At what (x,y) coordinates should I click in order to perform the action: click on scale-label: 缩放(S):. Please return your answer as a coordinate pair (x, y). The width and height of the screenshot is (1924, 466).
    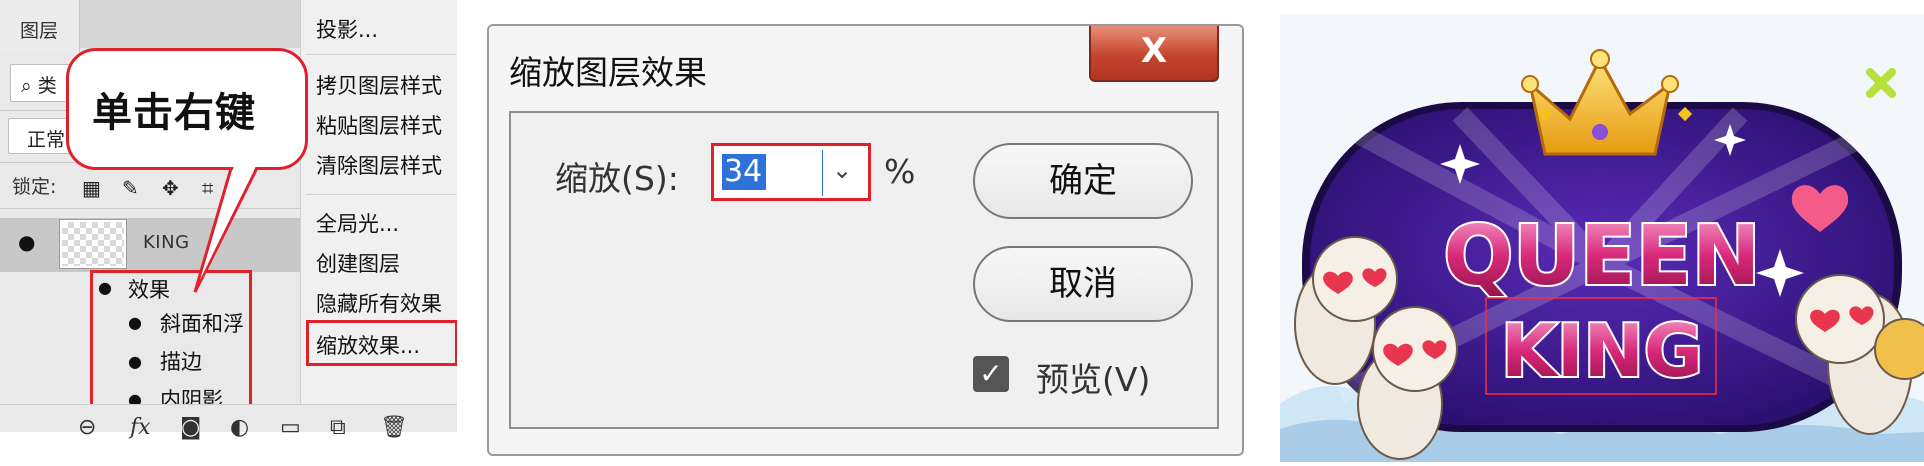
    Looking at the image, I should click on (617, 178).